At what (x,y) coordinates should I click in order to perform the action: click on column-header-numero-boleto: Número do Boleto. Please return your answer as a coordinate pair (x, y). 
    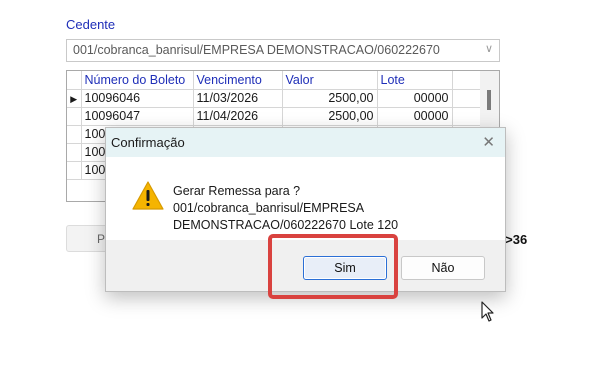
    Looking at the image, I should click on (137, 80).